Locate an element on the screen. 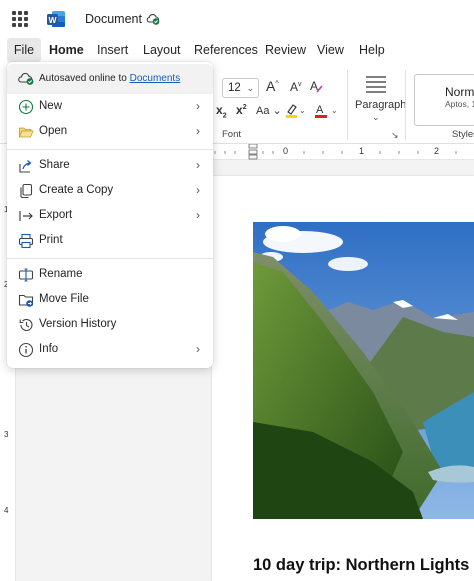 The image size is (474, 581). grow-font-button: A^ is located at coordinates (272, 86).